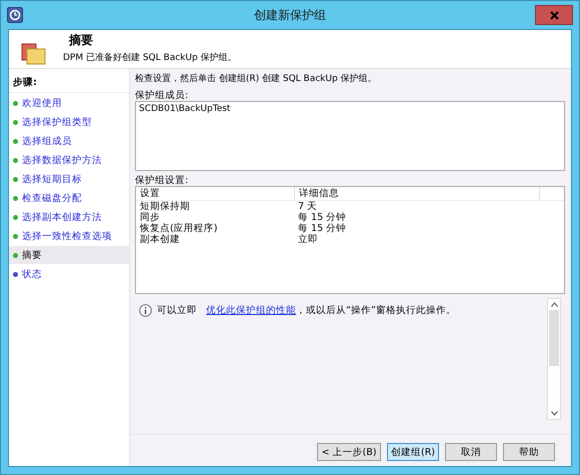  Describe the element at coordinates (307, 206) in the screenshot. I see `table-cell-text: 7 天` at that location.